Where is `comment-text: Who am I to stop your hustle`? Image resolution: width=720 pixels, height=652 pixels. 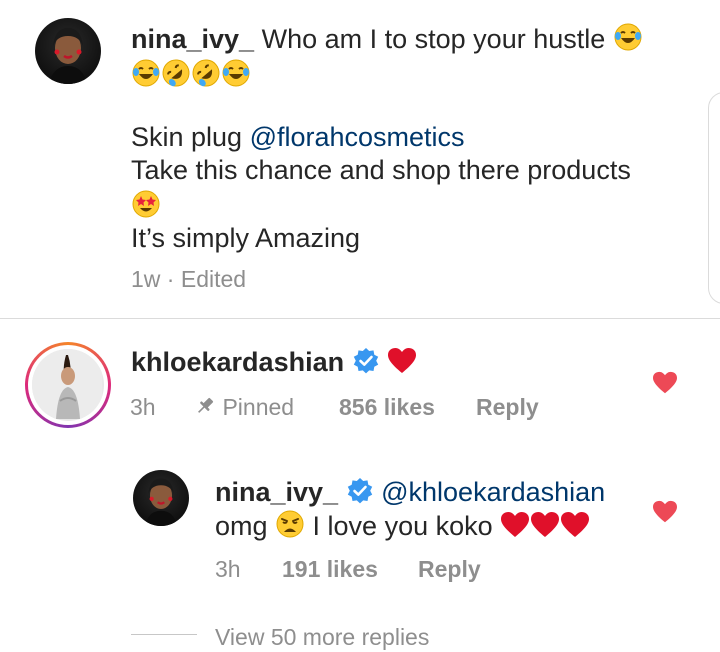 comment-text: Who am I to stop your hustle is located at coordinates (433, 39).